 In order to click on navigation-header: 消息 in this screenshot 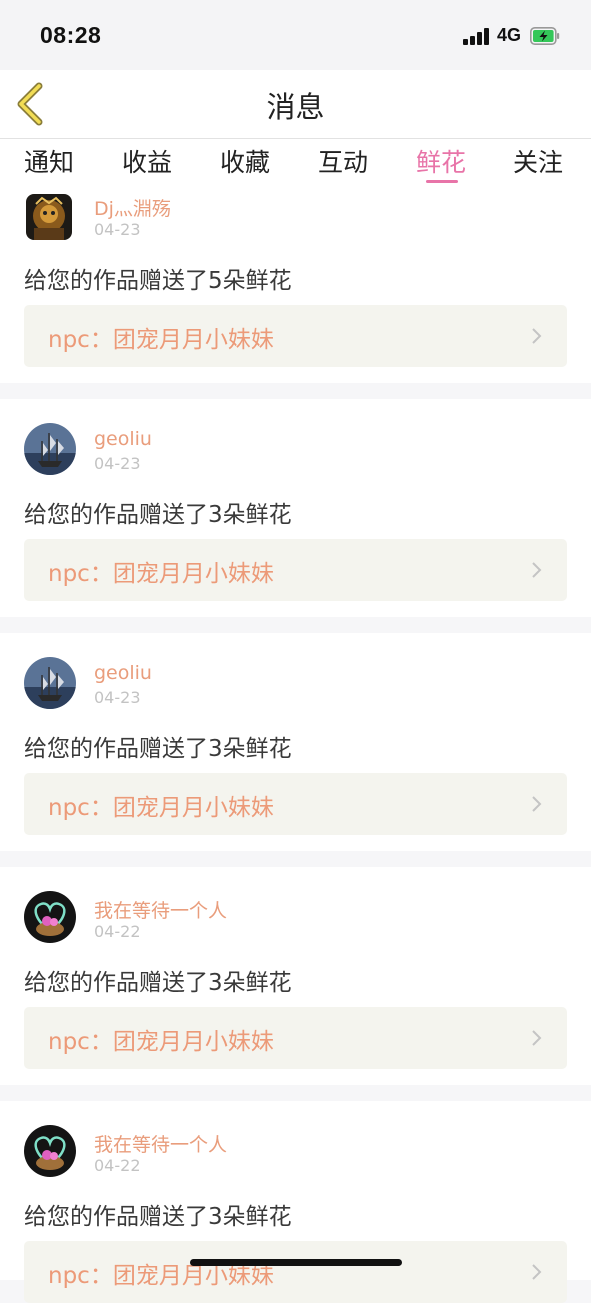, I will do `click(295, 104)`.